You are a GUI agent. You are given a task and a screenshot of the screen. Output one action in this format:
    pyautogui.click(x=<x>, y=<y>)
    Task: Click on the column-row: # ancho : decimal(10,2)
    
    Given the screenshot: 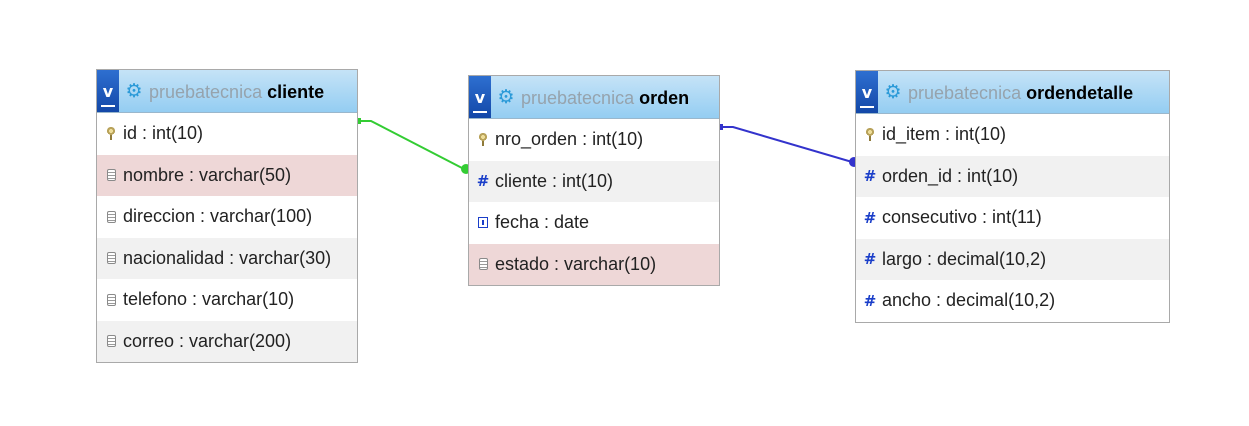 What is the action you would take?
    pyautogui.click(x=1012, y=301)
    